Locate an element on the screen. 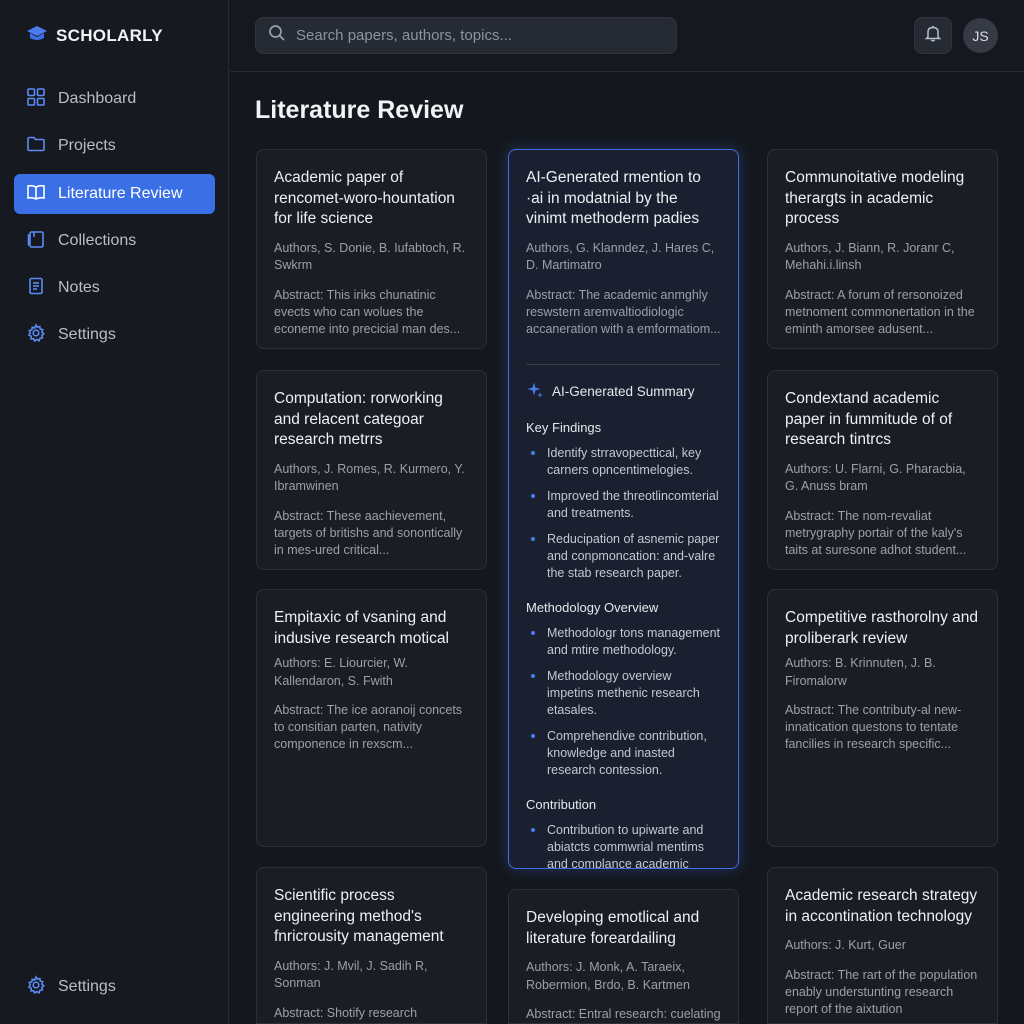 The width and height of the screenshot is (1024, 1024). paper-authors: Authors: J. Kurt, Guer is located at coordinates (845, 945).